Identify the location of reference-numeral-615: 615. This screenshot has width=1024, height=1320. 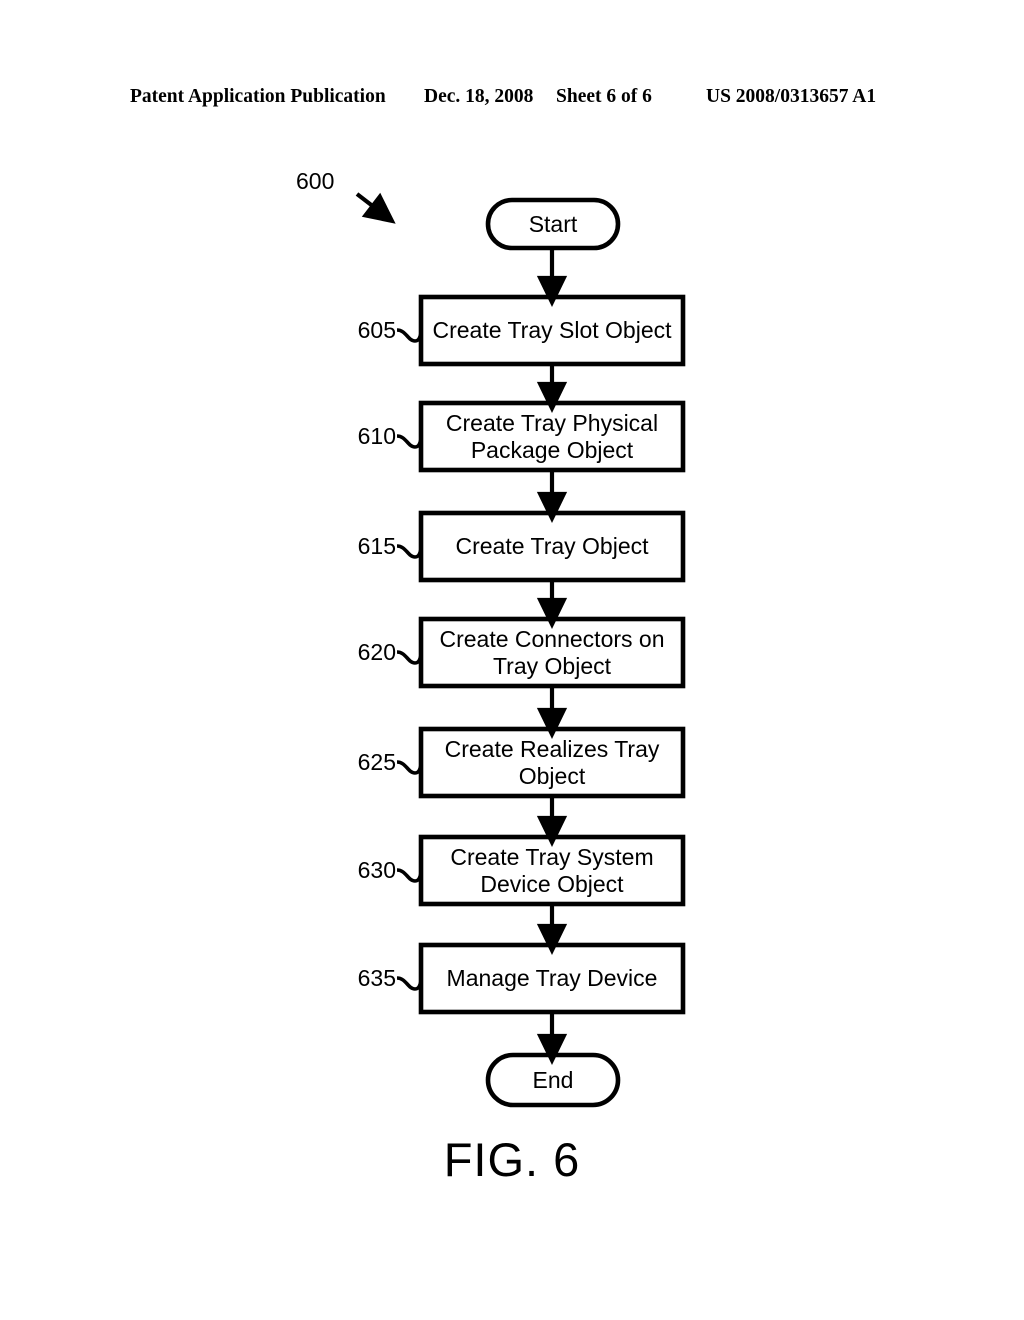
(376, 546).